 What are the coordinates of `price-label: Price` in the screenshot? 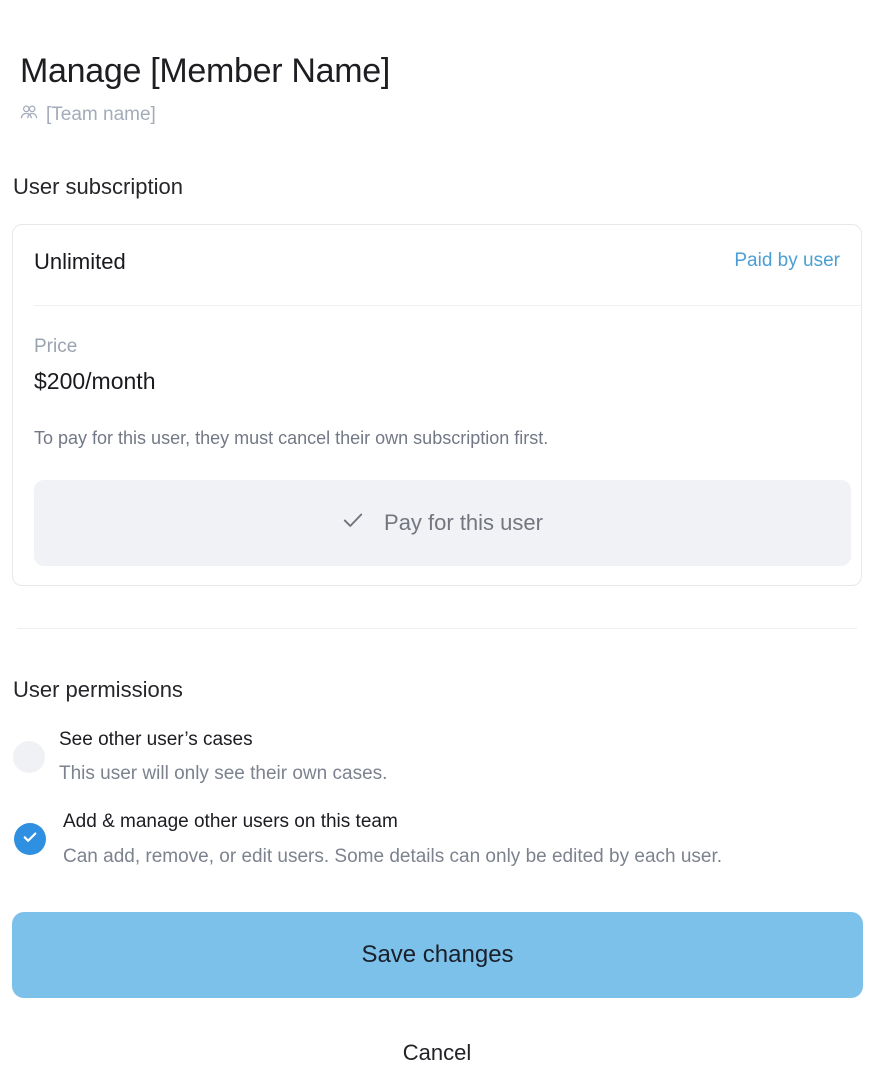 It's located at (56, 346).